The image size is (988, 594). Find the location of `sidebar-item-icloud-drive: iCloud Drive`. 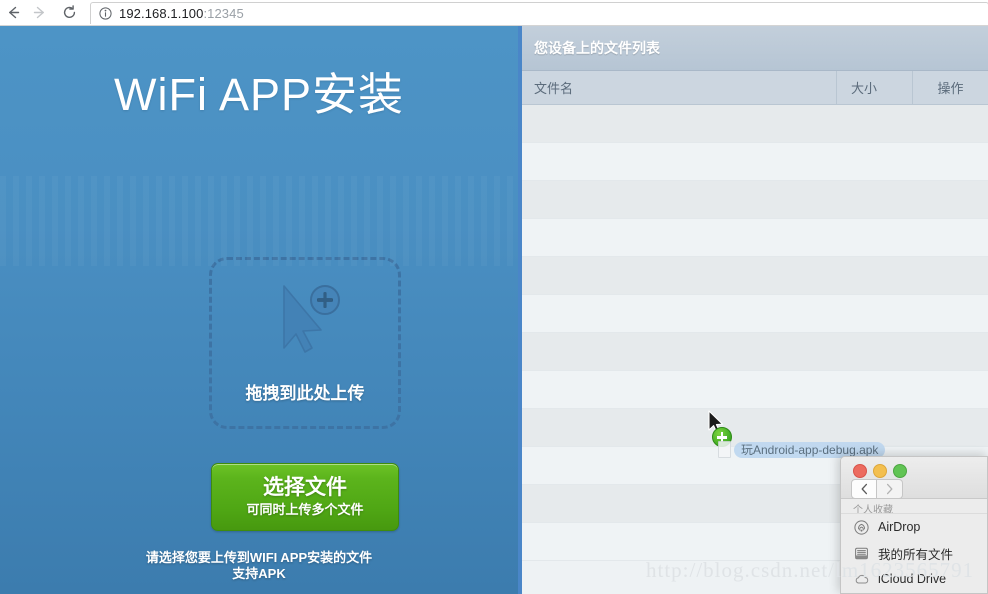

sidebar-item-icloud-drive: iCloud Drive is located at coordinates (914, 579).